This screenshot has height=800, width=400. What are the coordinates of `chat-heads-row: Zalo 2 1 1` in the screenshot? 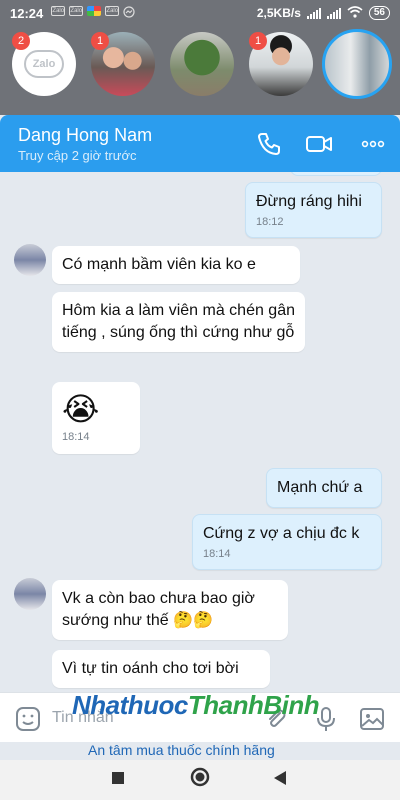 It's located at (200, 65).